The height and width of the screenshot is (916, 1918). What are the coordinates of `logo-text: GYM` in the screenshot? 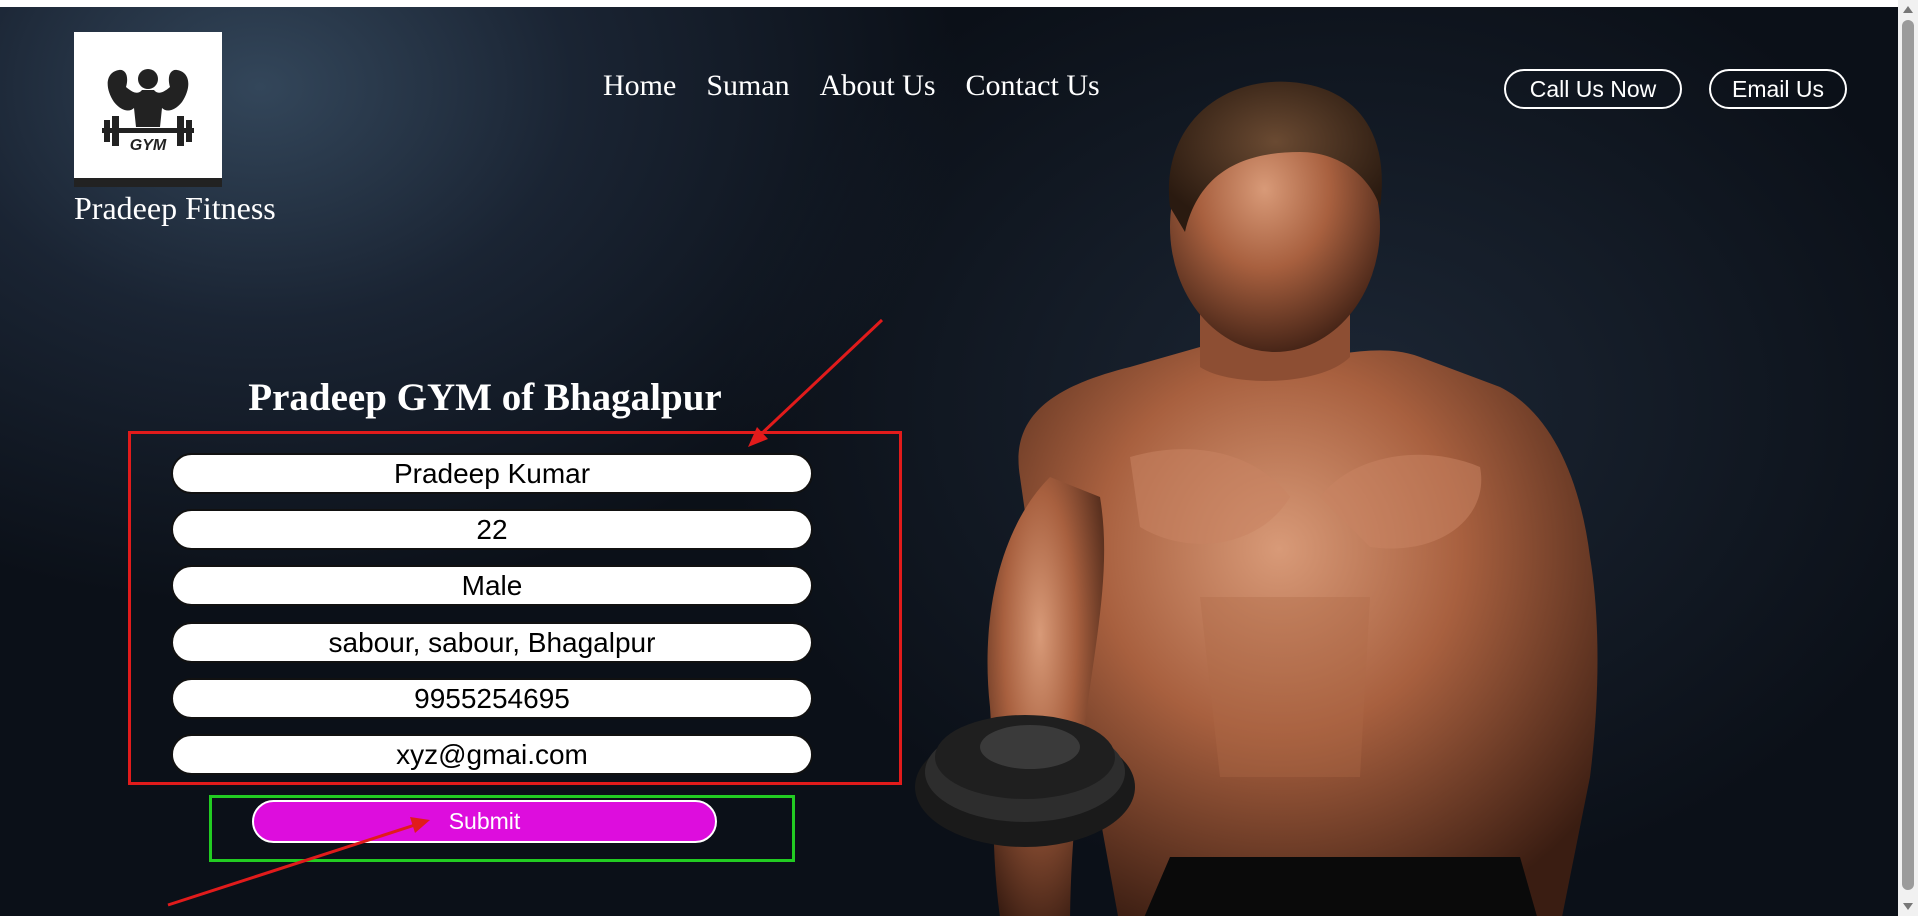 It's located at (148, 145).